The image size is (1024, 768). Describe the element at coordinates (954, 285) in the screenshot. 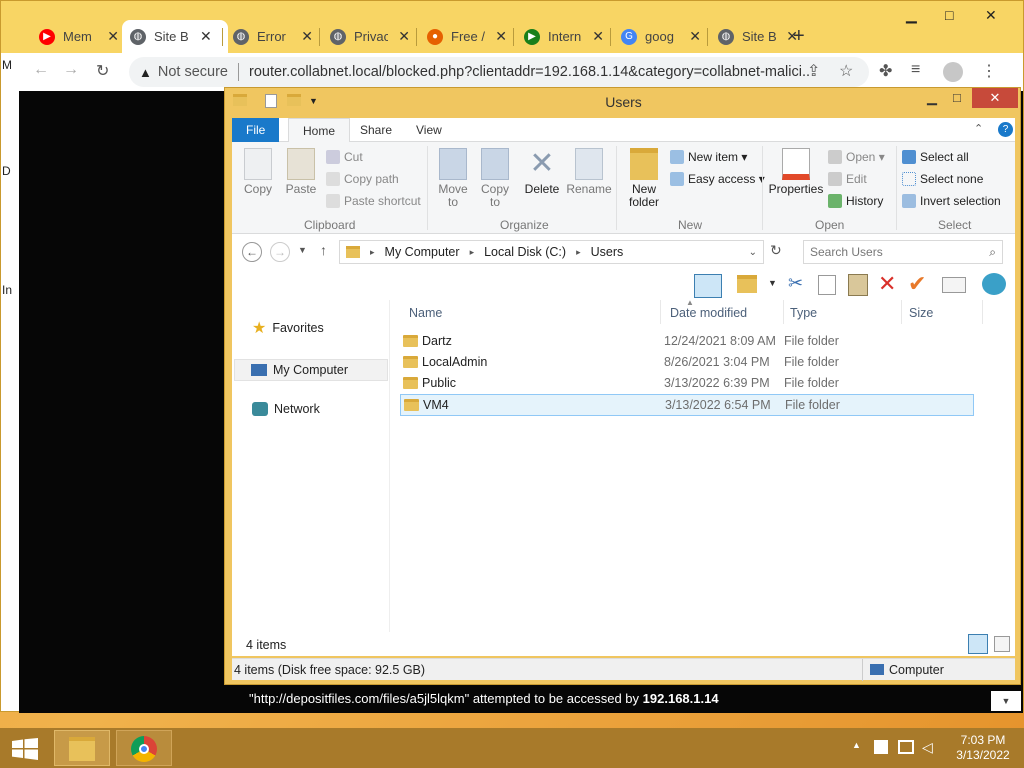

I see `window-icon` at that location.